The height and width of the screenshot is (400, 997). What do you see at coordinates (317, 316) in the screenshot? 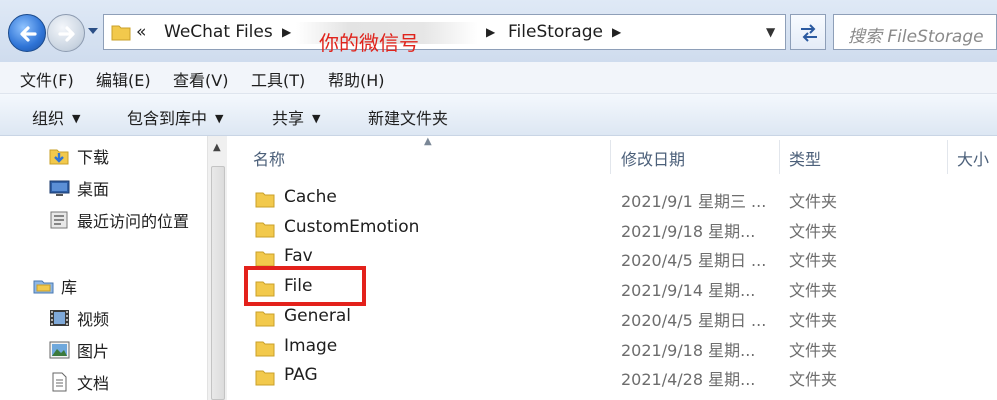
I see `file-name: General` at bounding box center [317, 316].